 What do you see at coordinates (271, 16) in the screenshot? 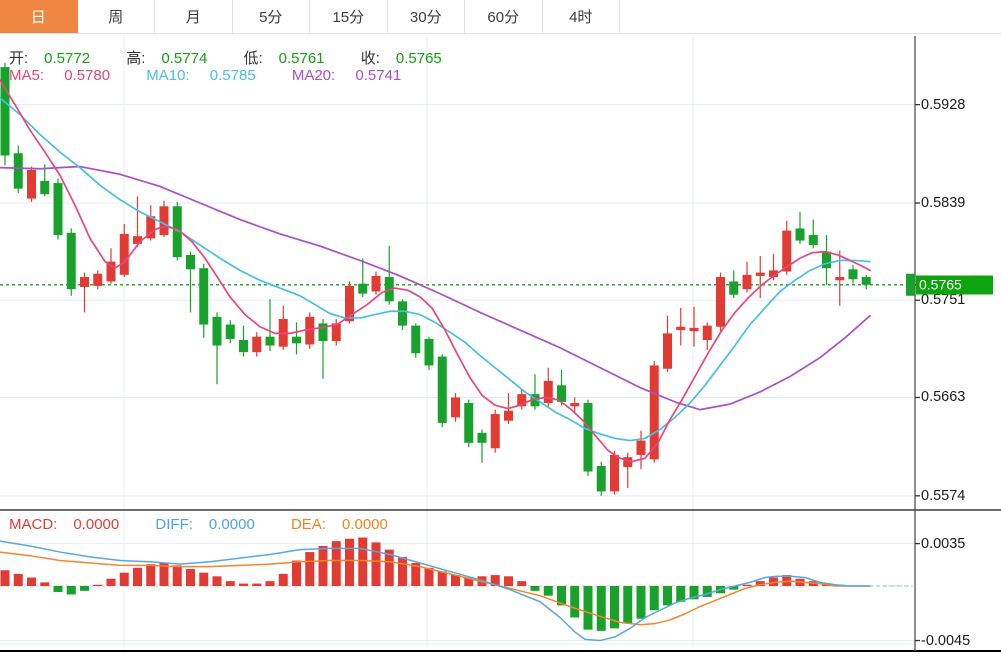
I see `tab-5min: 5分` at bounding box center [271, 16].